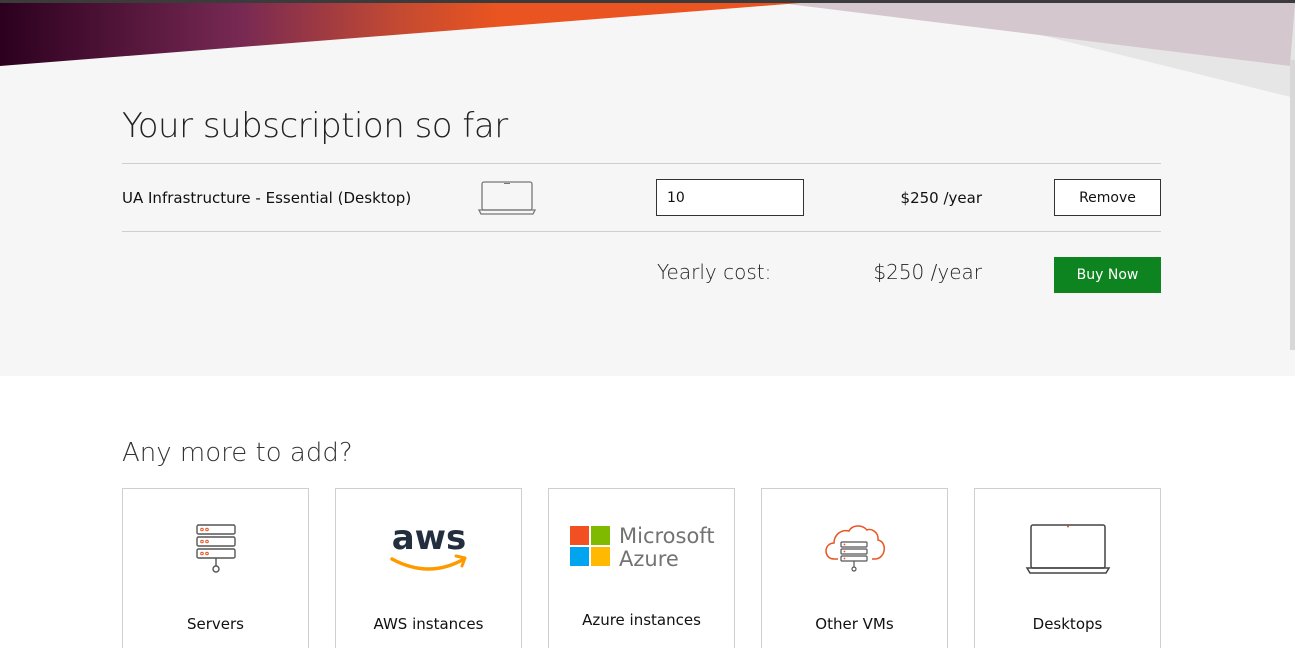 This screenshot has width=1295, height=648. Describe the element at coordinates (854, 624) in the screenshot. I see `card-label-other-vms: Other VMs` at that location.